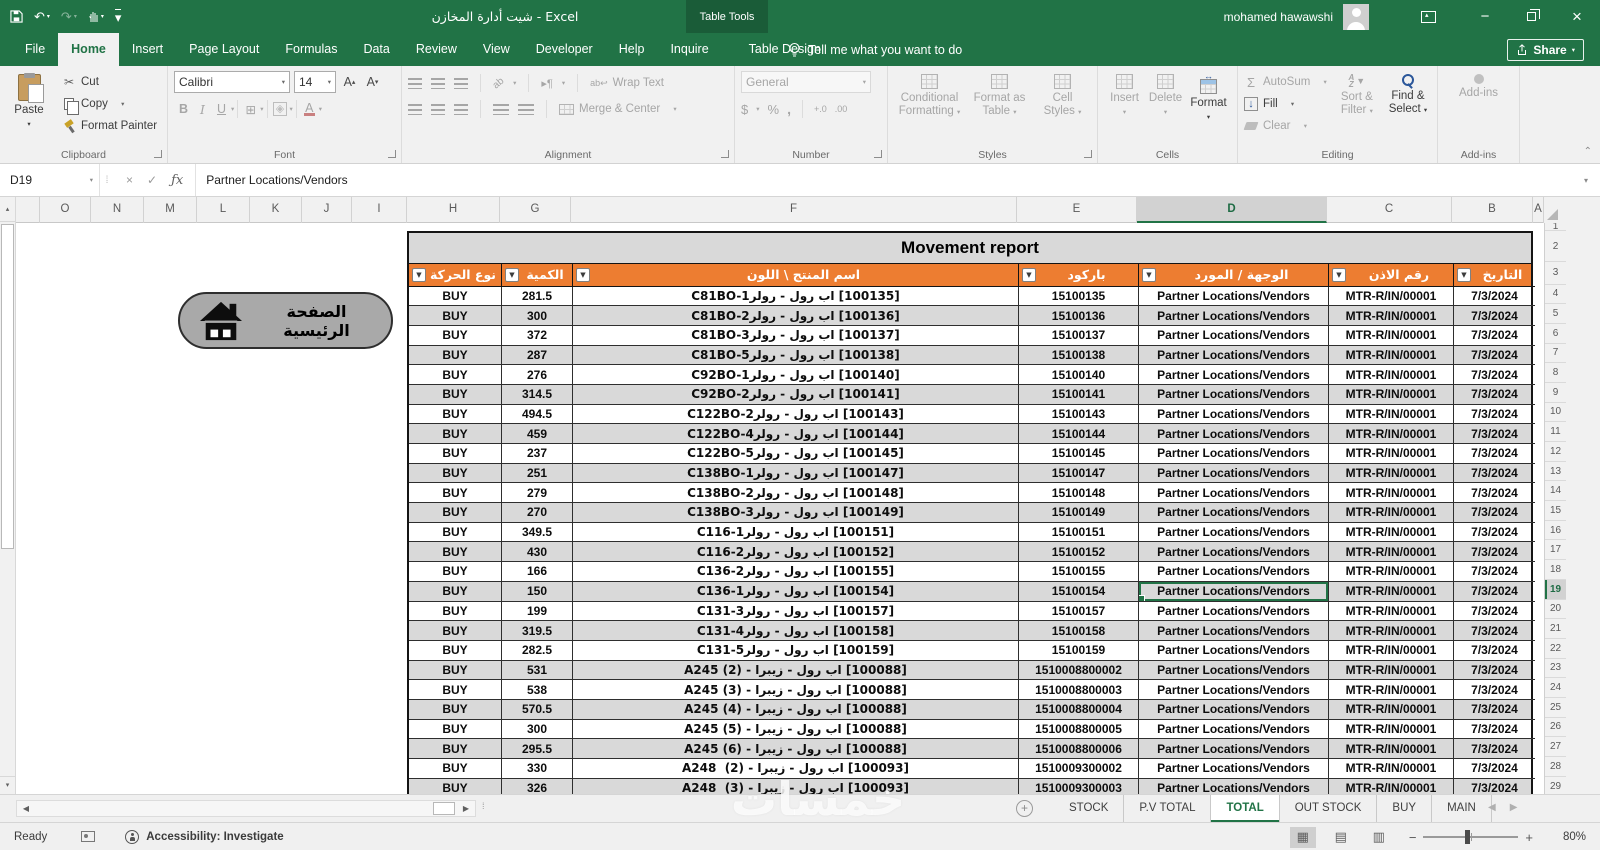 Image resolution: width=1600 pixels, height=850 pixels. I want to click on name-box: D19 ▾, so click(50, 180).